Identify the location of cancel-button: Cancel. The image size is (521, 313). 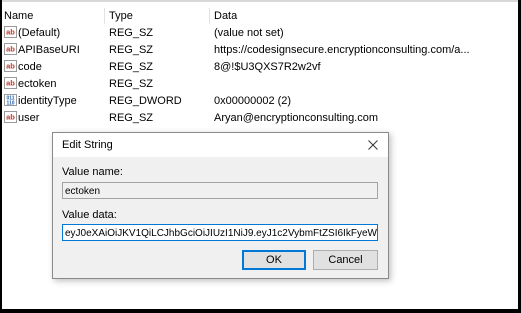
(345, 260).